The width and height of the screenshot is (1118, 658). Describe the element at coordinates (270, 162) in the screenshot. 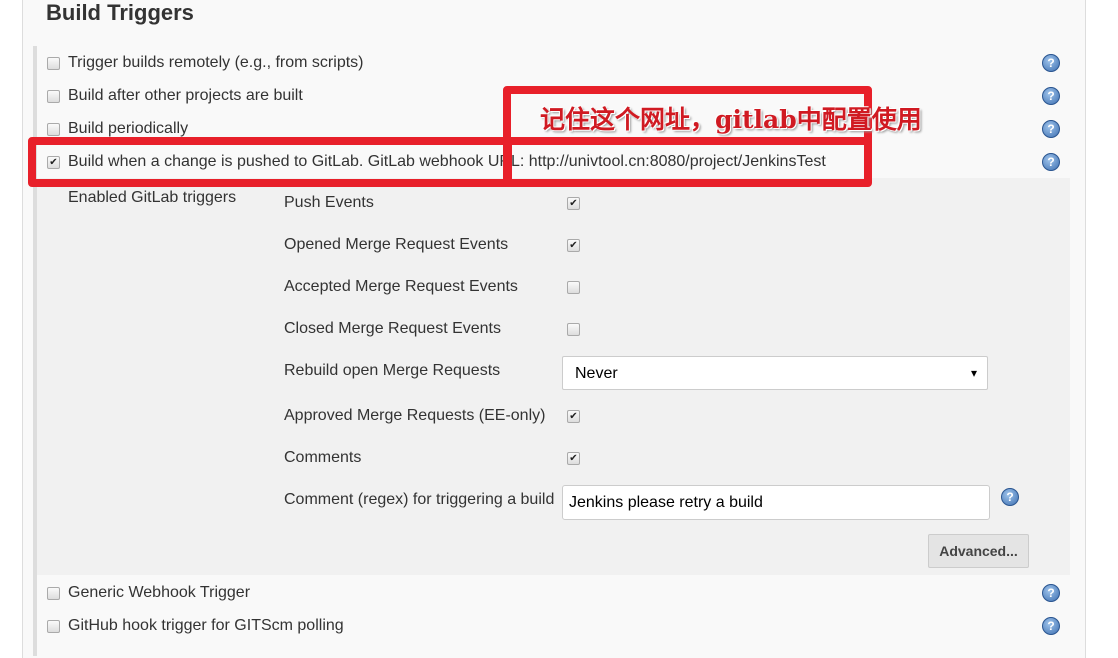

I see `annotation-box-checkbox` at that location.